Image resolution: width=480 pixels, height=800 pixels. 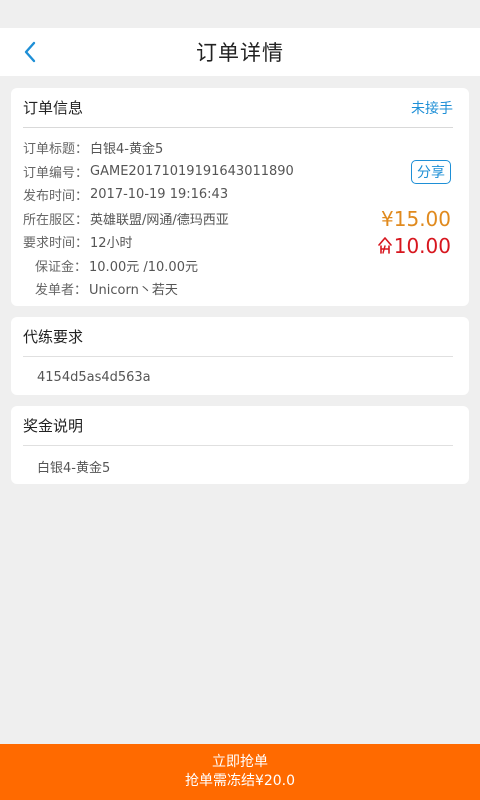 I want to click on reward-amount-value: 10.00, so click(x=422, y=246).